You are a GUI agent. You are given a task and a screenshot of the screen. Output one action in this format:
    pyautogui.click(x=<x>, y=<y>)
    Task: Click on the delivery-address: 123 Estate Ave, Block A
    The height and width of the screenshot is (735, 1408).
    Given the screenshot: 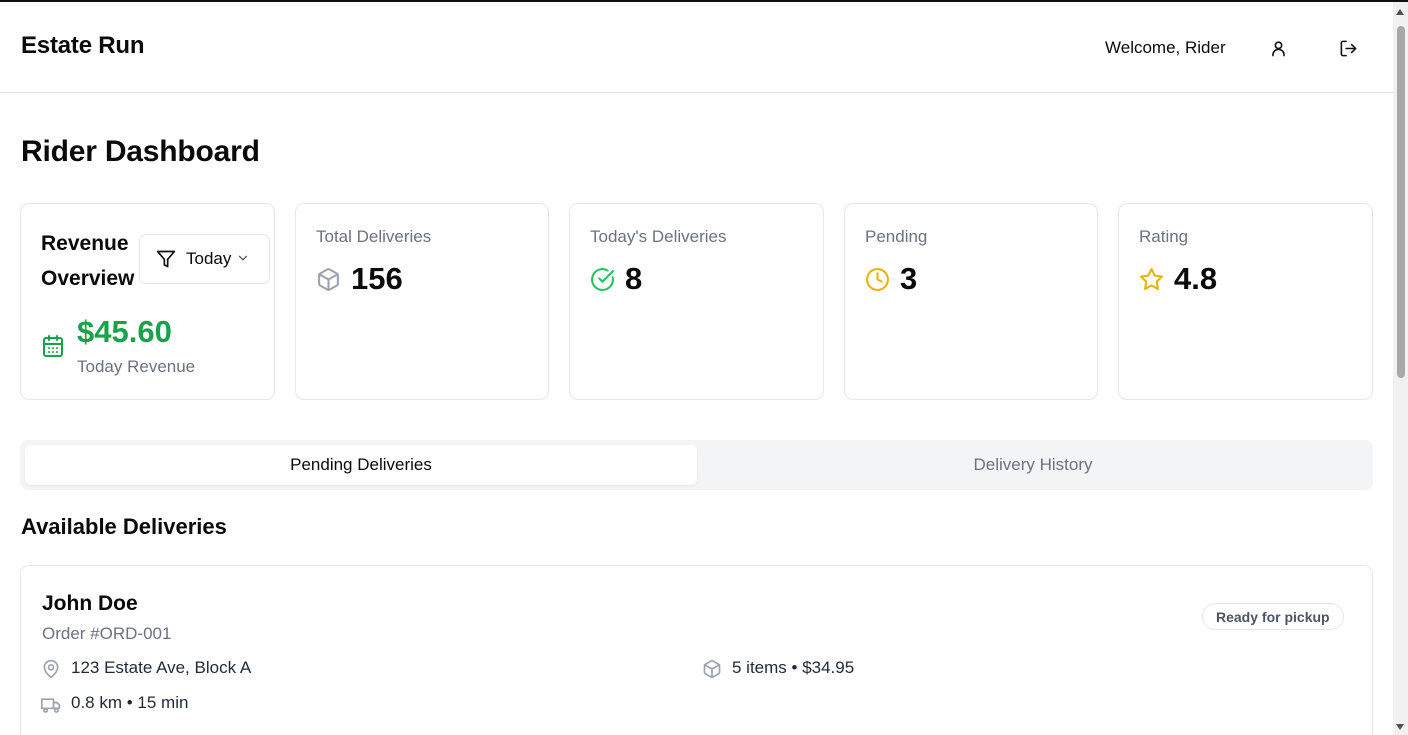 What is the action you would take?
    pyautogui.click(x=161, y=667)
    